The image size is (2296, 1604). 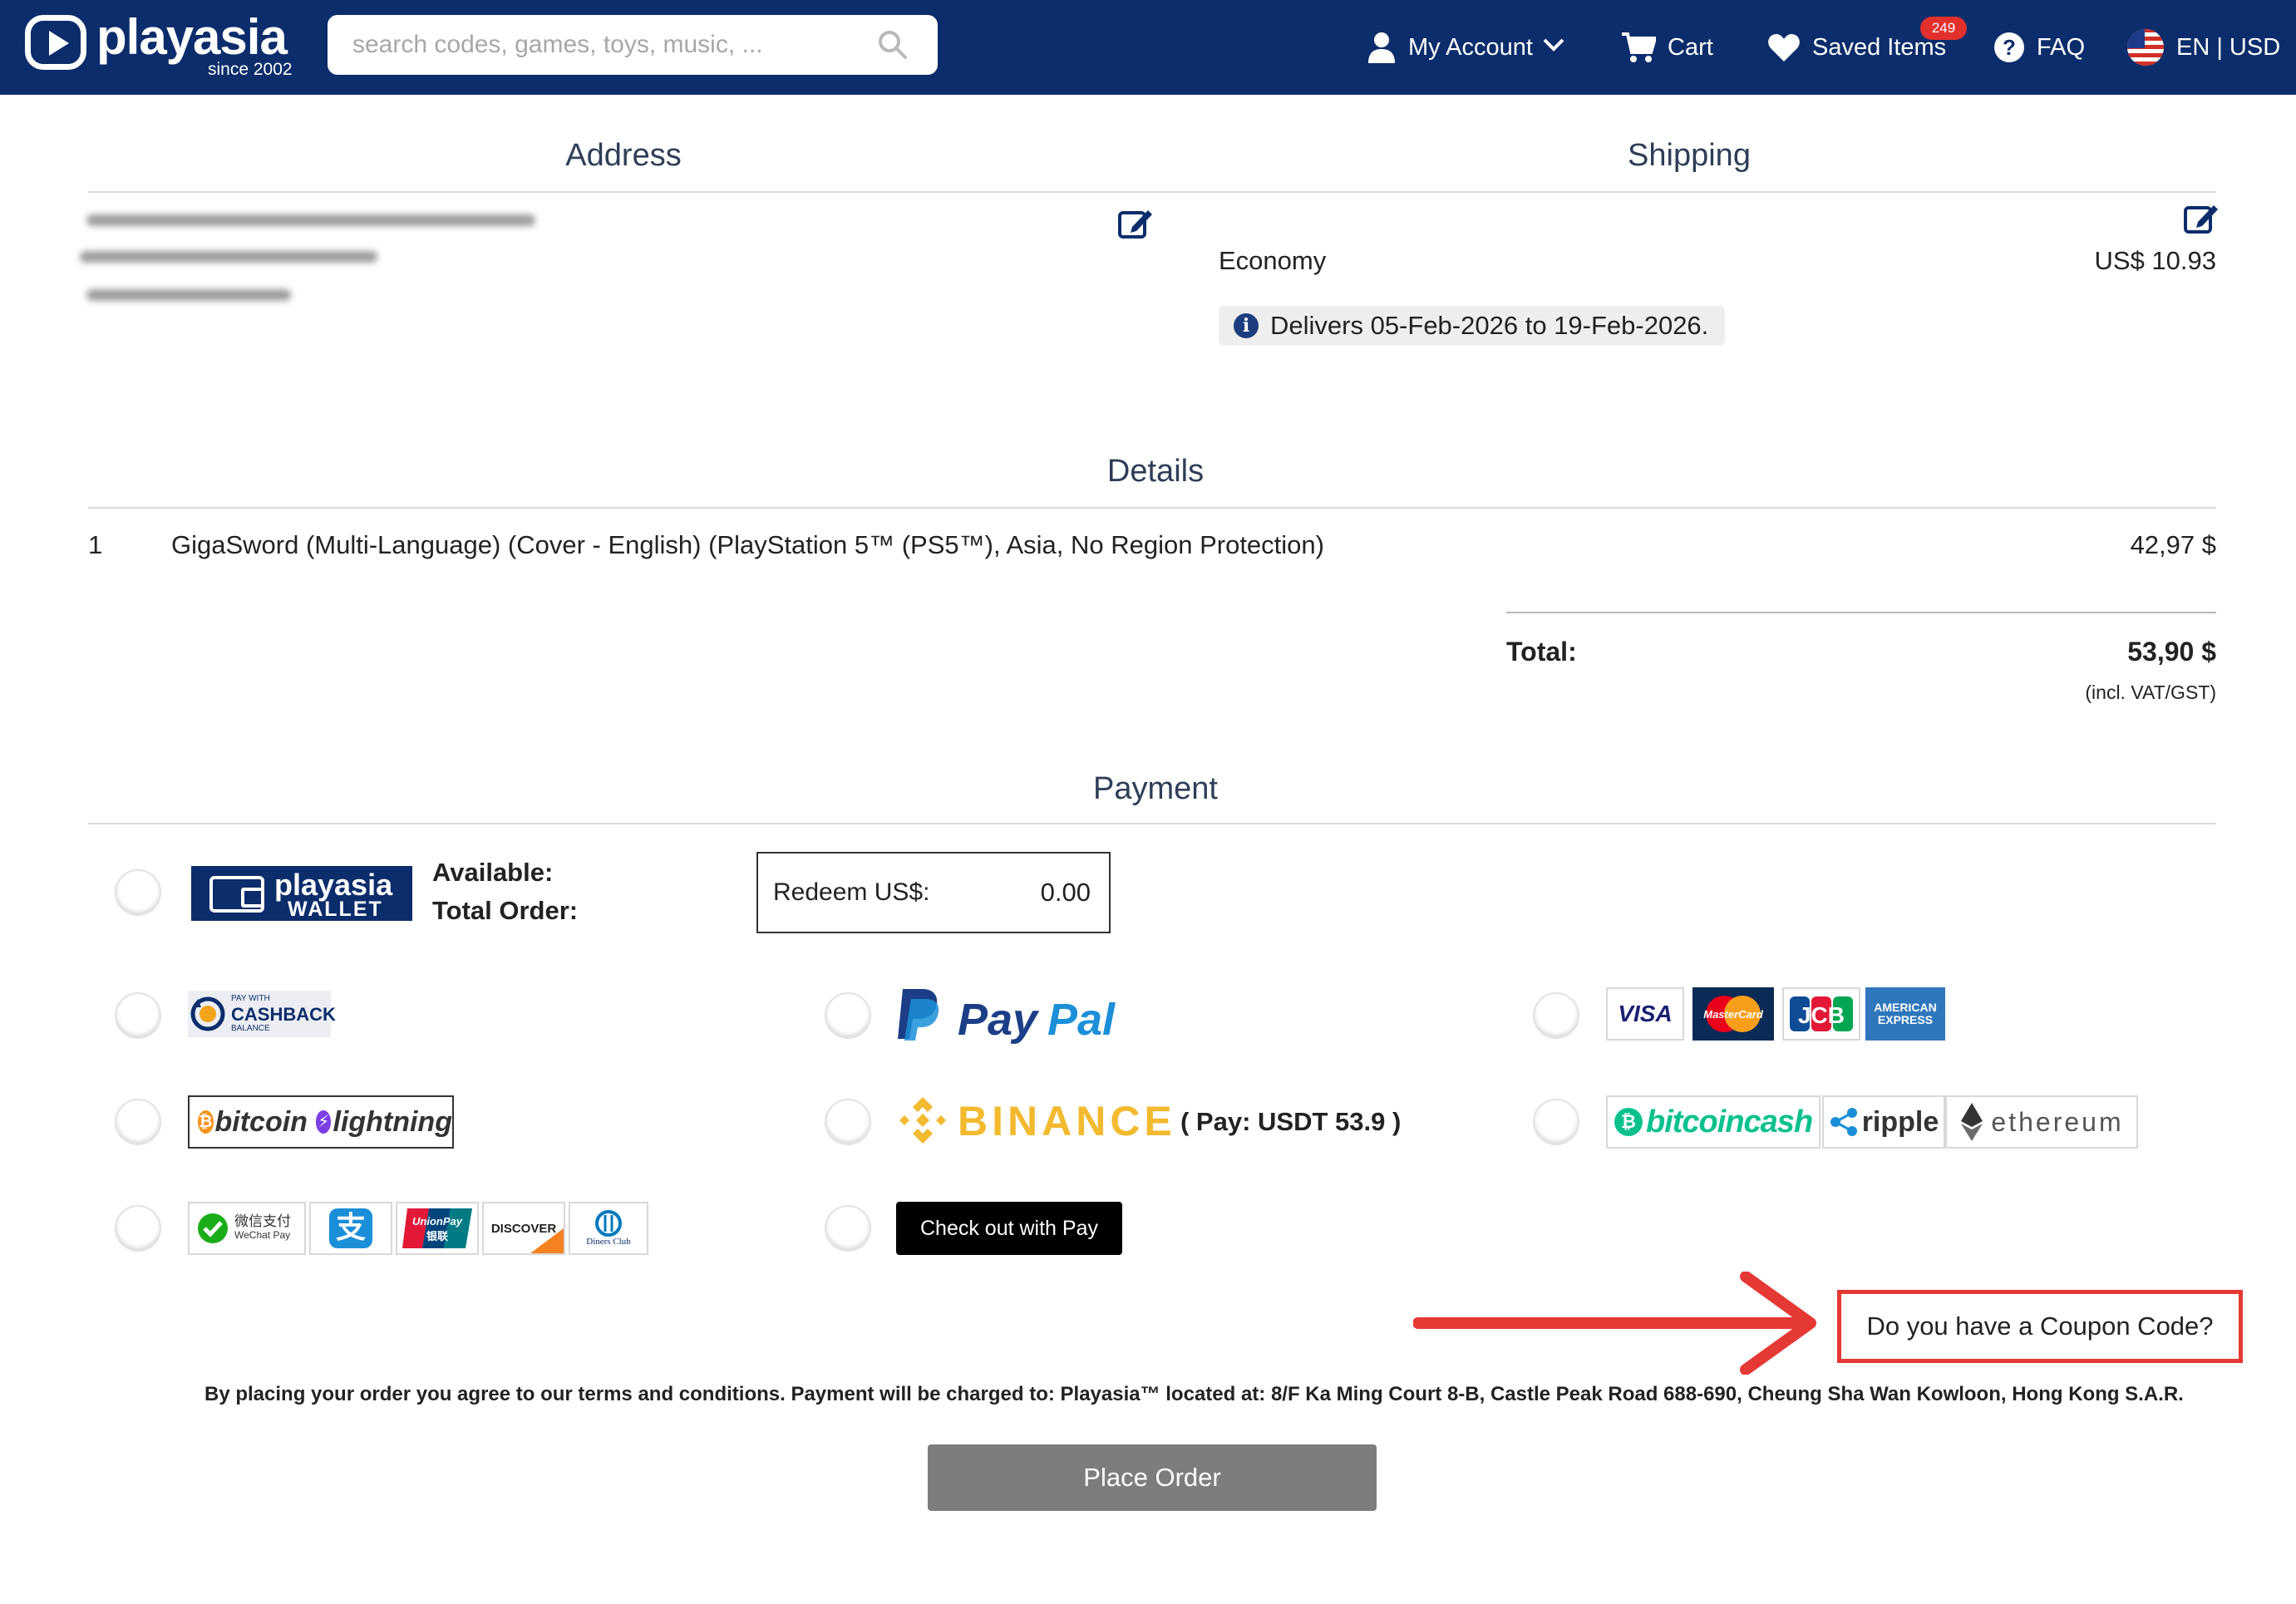 What do you see at coordinates (250, 1028) in the screenshot?
I see `cashback-sub-text: BALANCE` at bounding box center [250, 1028].